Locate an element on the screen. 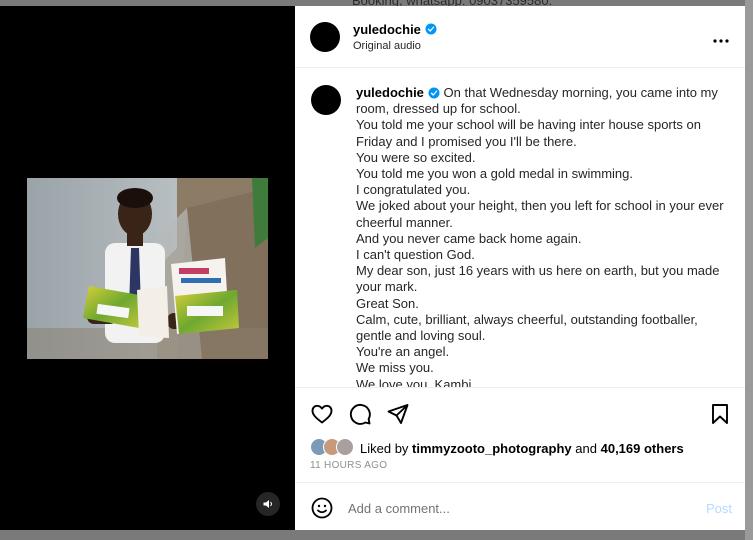 Image resolution: width=753 pixels, height=540 pixels. comment-icon is located at coordinates (360, 414).